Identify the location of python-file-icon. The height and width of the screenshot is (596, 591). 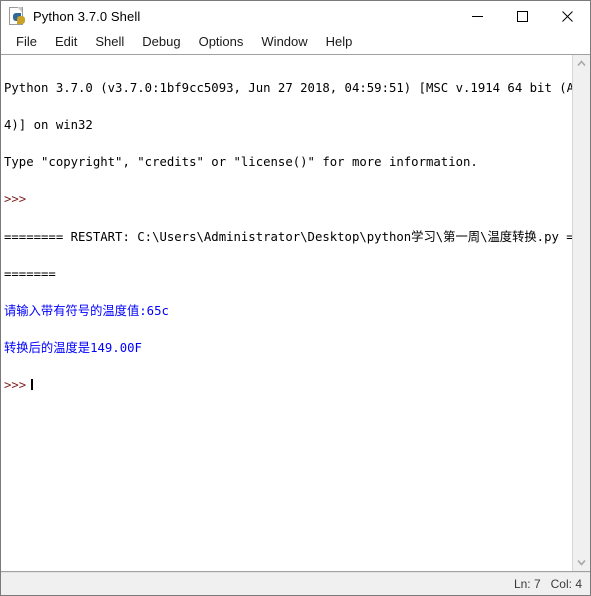
(17, 16).